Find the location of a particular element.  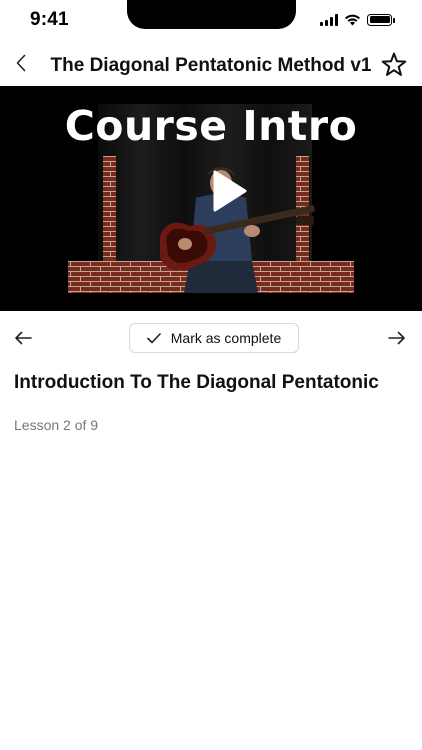

previous-lesson-button is located at coordinates (23, 338).